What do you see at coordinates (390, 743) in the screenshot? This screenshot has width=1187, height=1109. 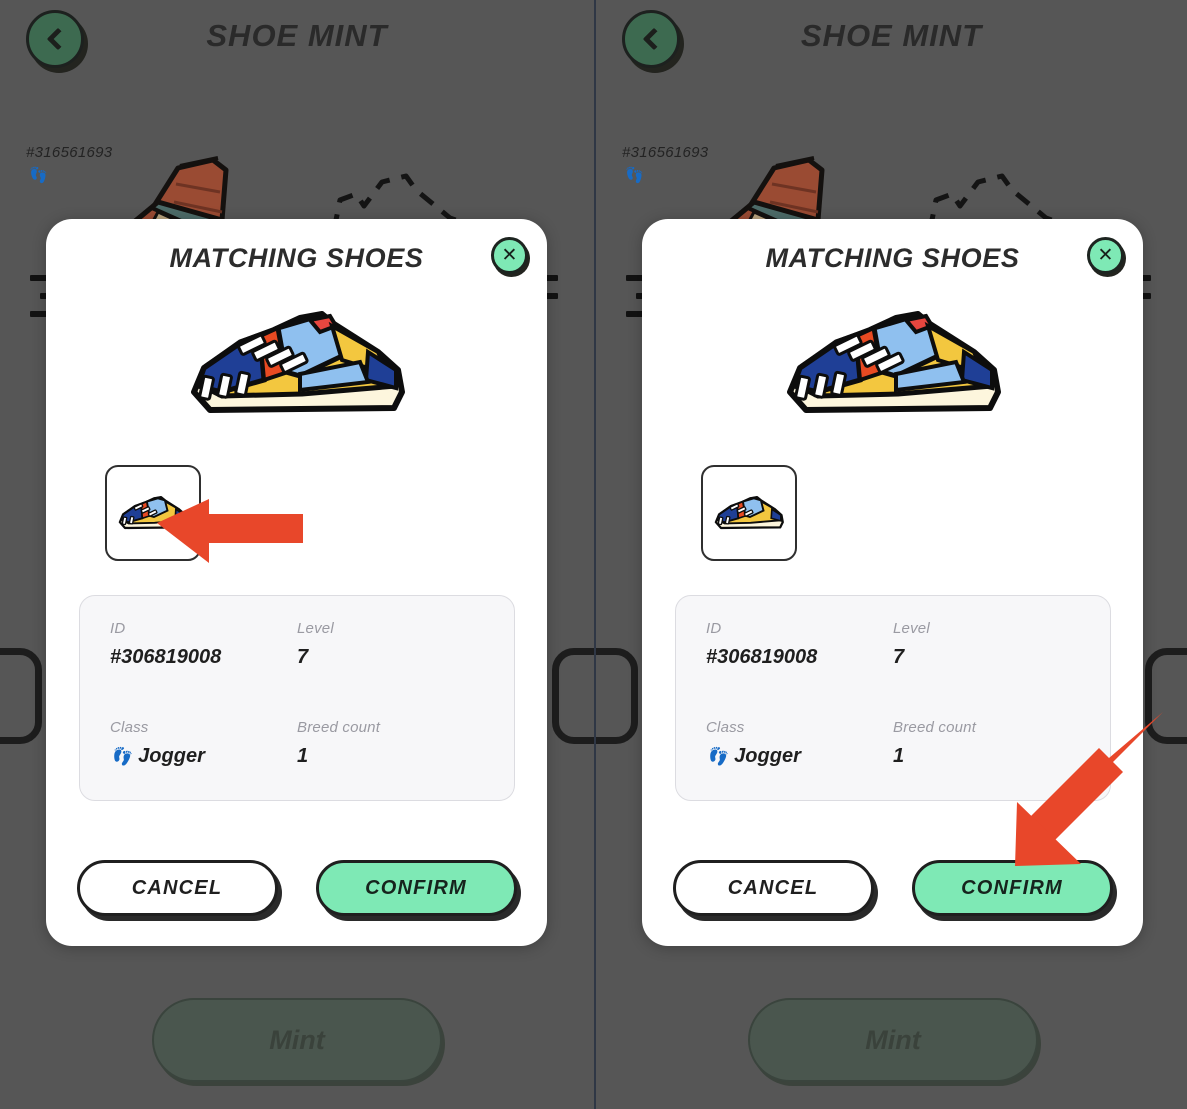 I see `stat-breed-count: Breed count 1` at bounding box center [390, 743].